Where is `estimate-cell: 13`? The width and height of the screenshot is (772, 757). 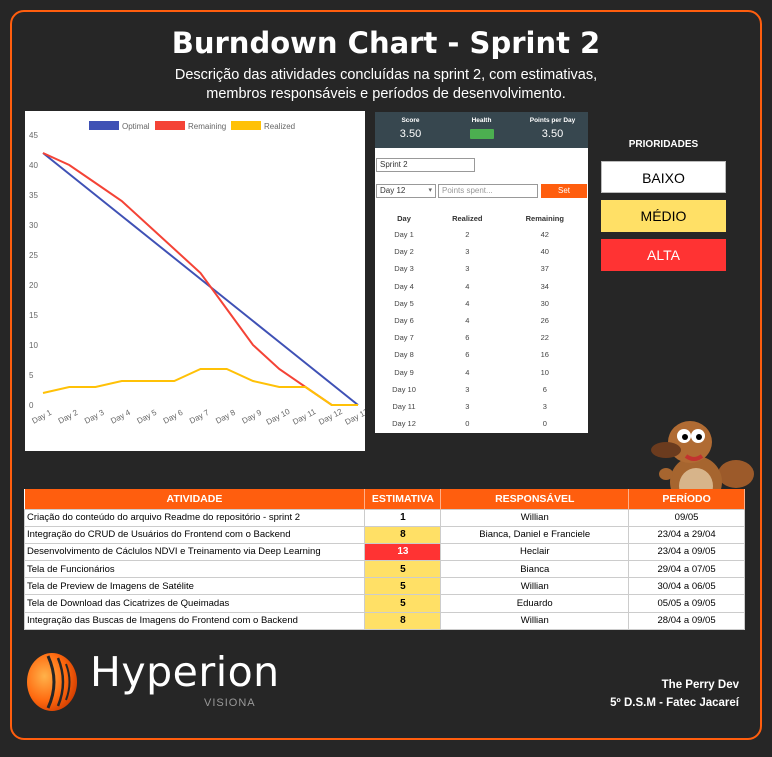 estimate-cell: 13 is located at coordinates (403, 552).